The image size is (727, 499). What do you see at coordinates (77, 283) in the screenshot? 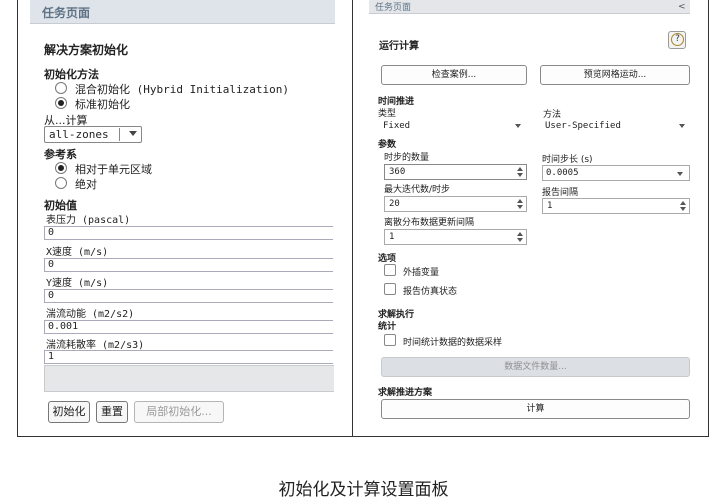
I see `y-velocity-label: Y速度 (m/s)` at bounding box center [77, 283].